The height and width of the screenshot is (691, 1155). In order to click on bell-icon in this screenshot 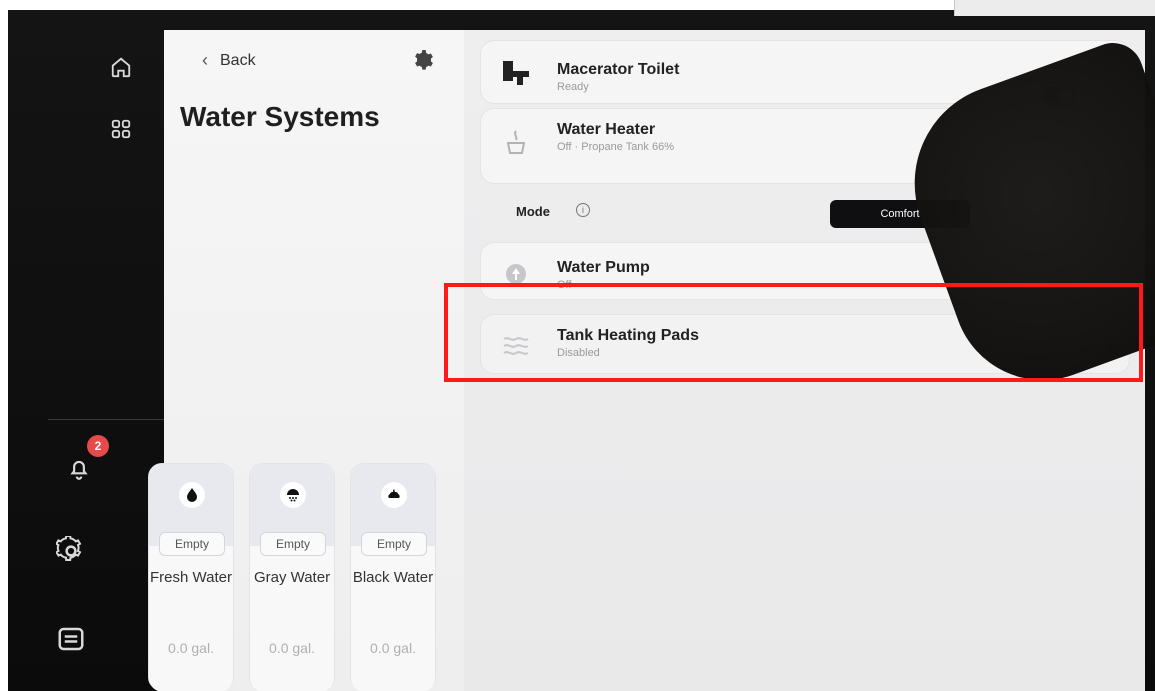, I will do `click(79, 469)`.